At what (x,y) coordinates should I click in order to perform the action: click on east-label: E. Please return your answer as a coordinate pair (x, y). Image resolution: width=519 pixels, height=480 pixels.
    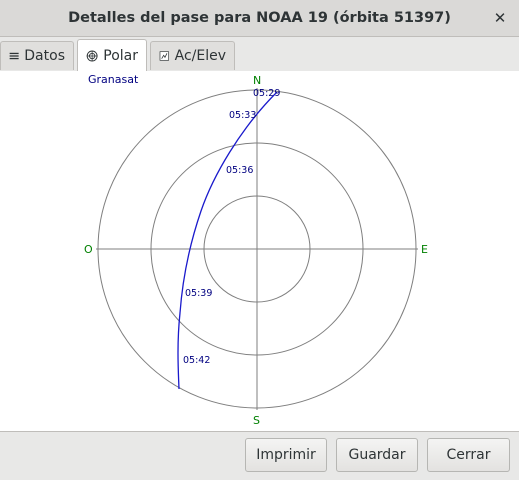
    Looking at the image, I should click on (424, 249).